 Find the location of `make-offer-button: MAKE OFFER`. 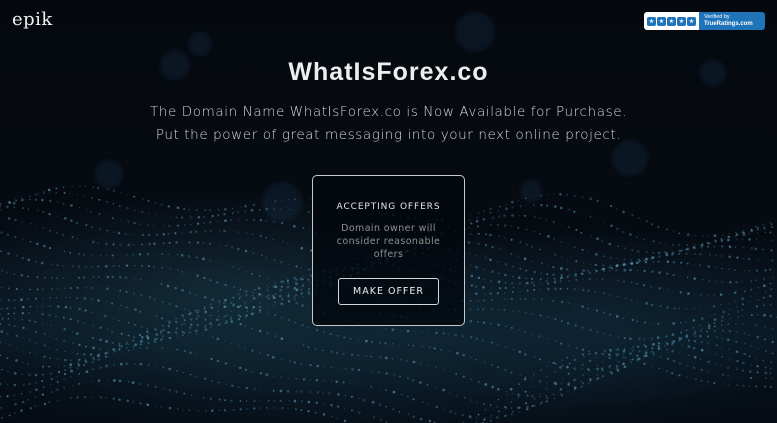

make-offer-button: MAKE OFFER is located at coordinates (388, 291).